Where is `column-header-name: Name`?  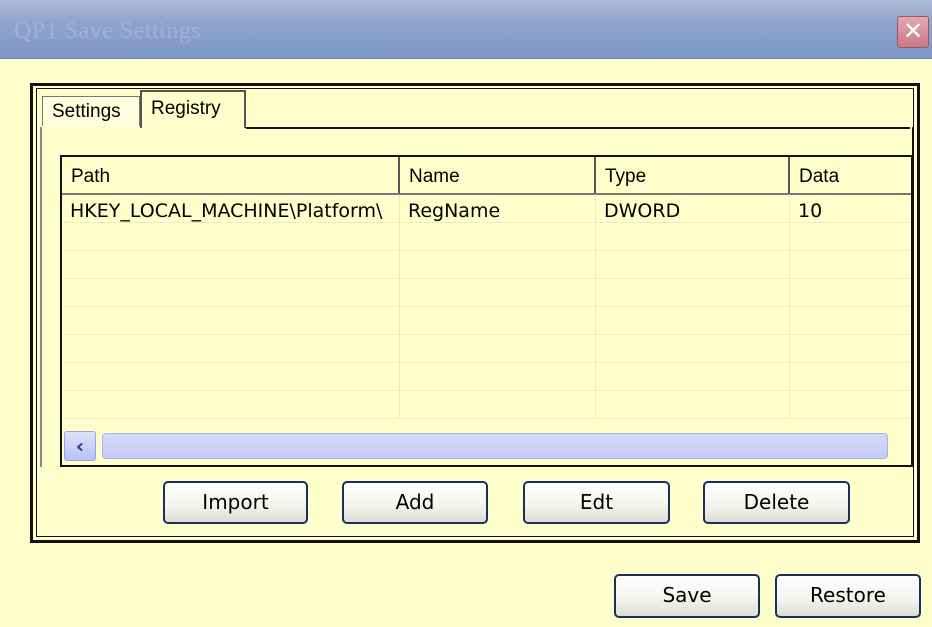
column-header-name: Name is located at coordinates (498, 175).